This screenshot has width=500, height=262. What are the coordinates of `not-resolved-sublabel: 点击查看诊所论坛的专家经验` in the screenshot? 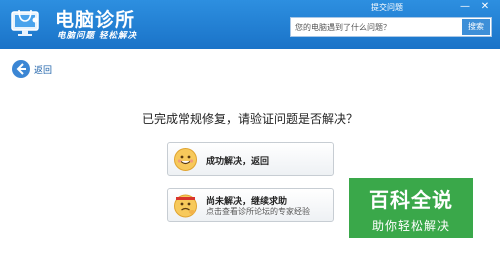 It's located at (258, 211).